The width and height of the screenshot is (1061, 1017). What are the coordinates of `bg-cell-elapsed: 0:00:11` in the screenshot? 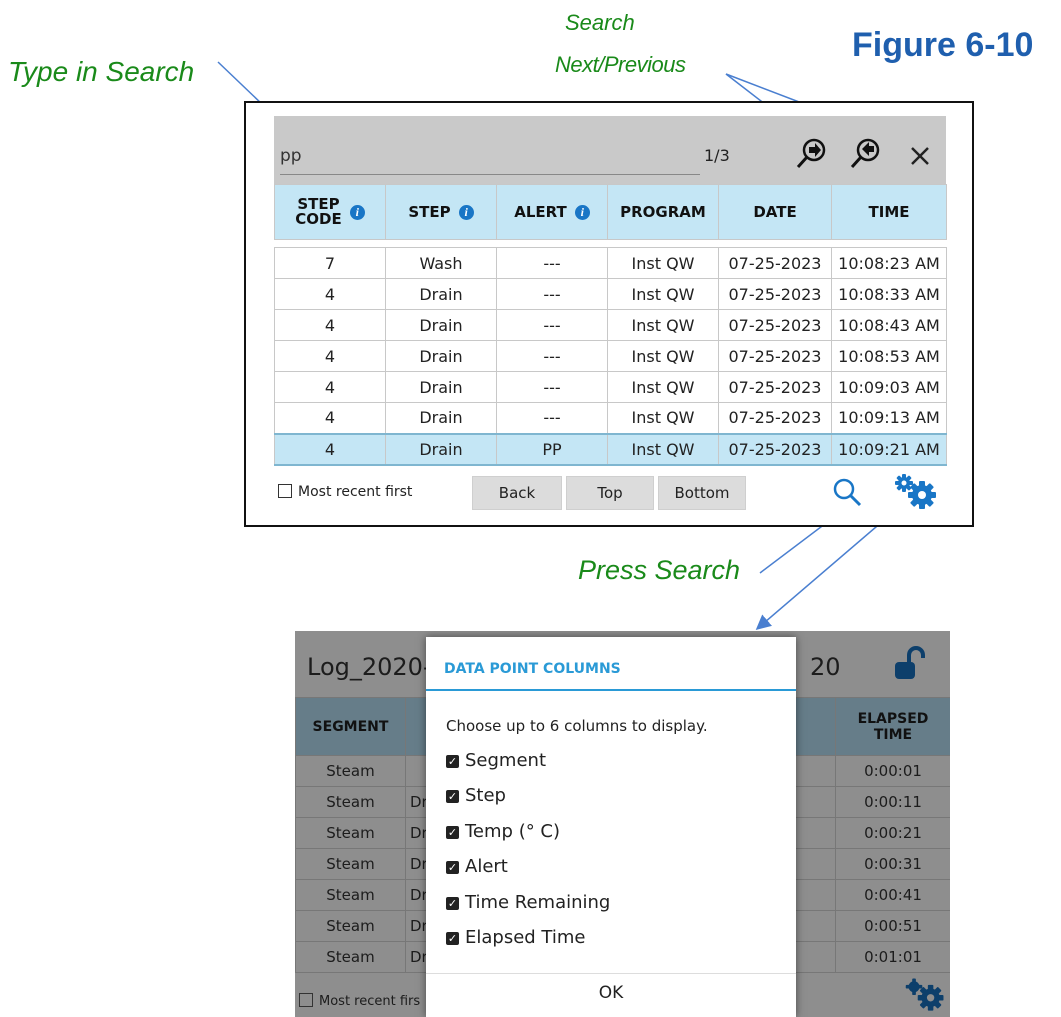 It's located at (892, 802).